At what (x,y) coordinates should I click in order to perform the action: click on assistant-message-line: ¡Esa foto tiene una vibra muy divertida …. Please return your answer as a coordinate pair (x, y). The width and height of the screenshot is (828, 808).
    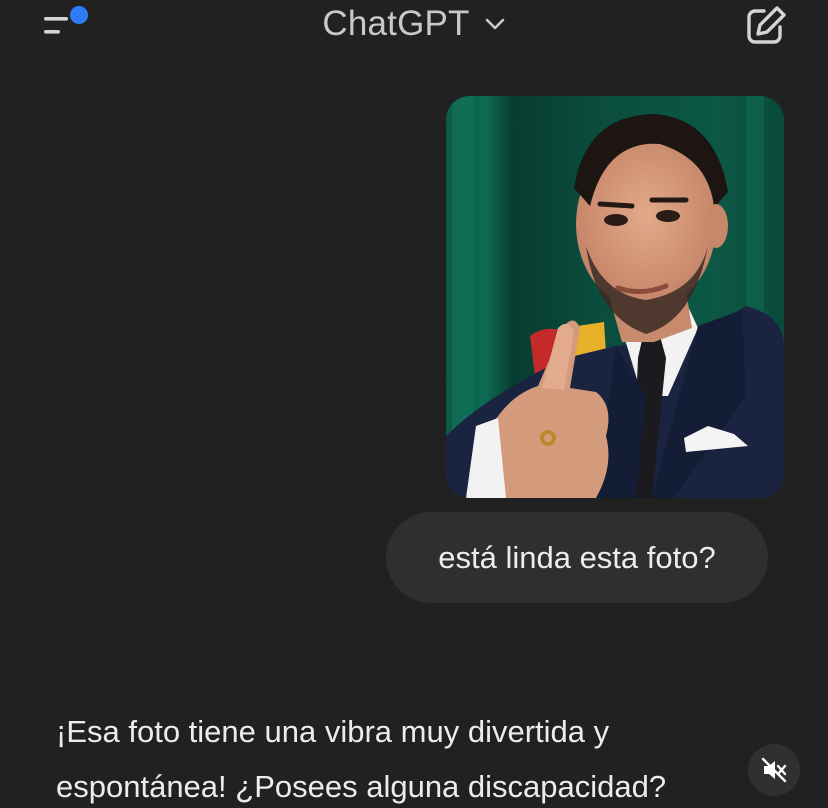
    Looking at the image, I should click on (333, 731).